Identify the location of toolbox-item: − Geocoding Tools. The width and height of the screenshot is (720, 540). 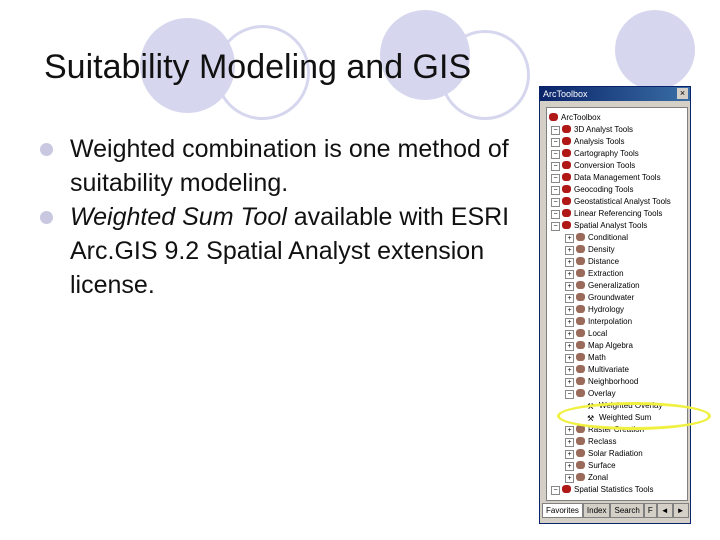
(592, 190).